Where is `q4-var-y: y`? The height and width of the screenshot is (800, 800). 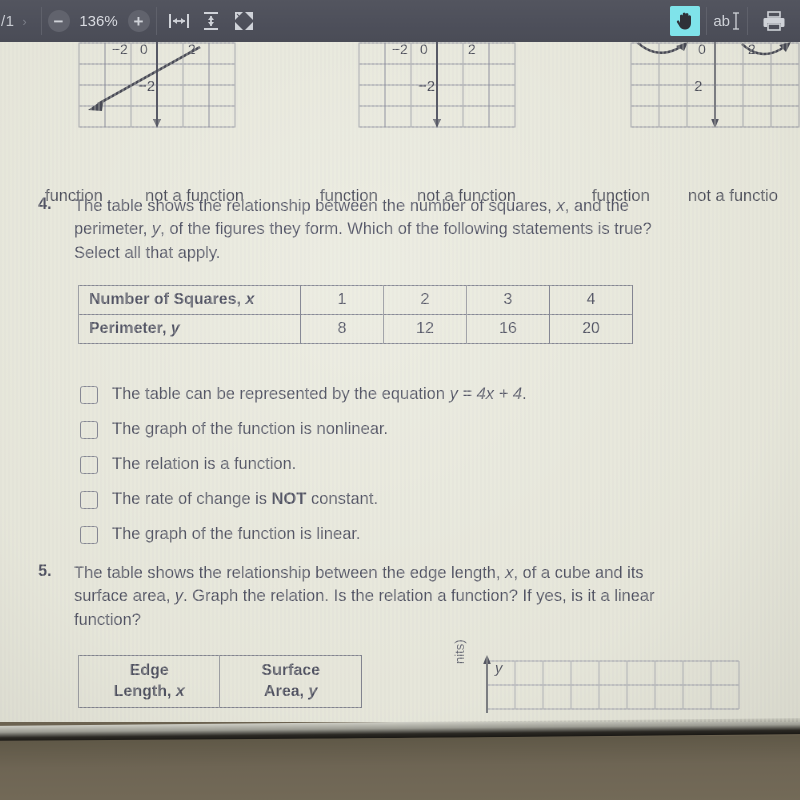 q4-var-y: y is located at coordinates (156, 229).